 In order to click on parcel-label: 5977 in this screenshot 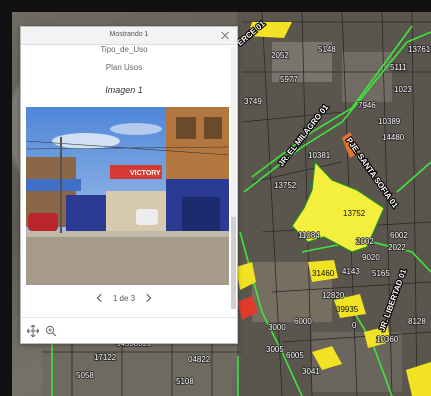, I will do `click(289, 79)`.